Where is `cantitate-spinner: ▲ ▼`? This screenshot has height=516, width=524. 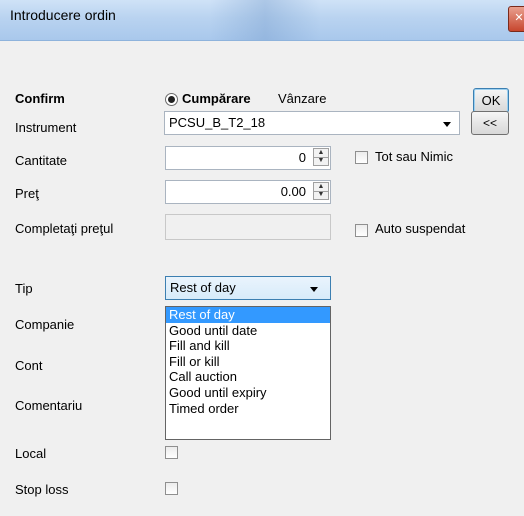 cantitate-spinner: ▲ ▼ is located at coordinates (321, 157).